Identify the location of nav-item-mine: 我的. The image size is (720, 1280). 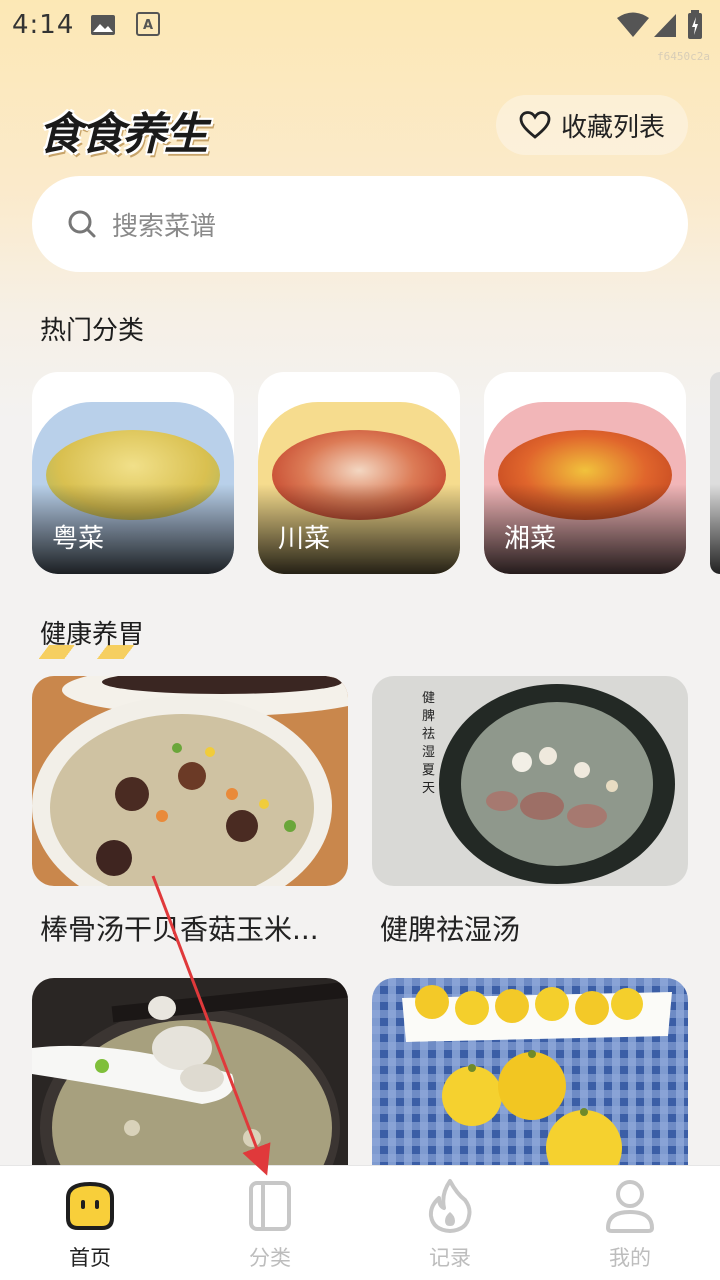
(630, 1223).